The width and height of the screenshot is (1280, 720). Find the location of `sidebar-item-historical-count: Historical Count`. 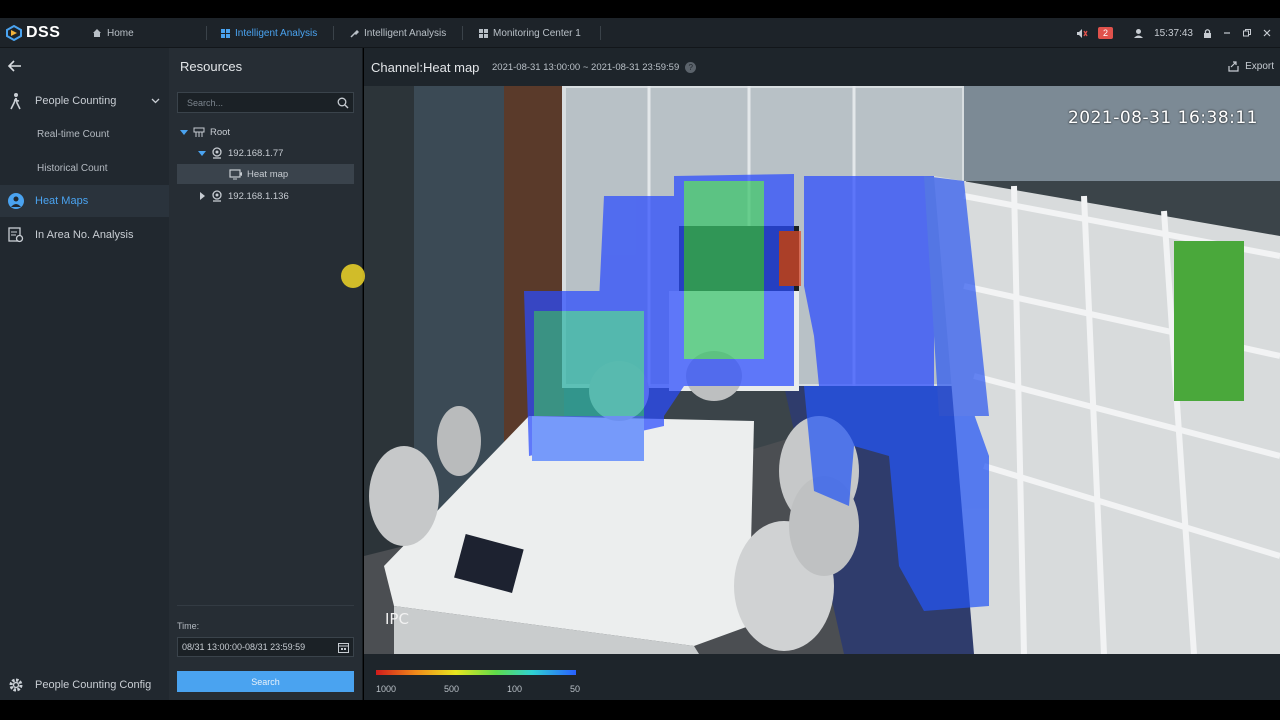

sidebar-item-historical-count: Historical Count is located at coordinates (72, 168).